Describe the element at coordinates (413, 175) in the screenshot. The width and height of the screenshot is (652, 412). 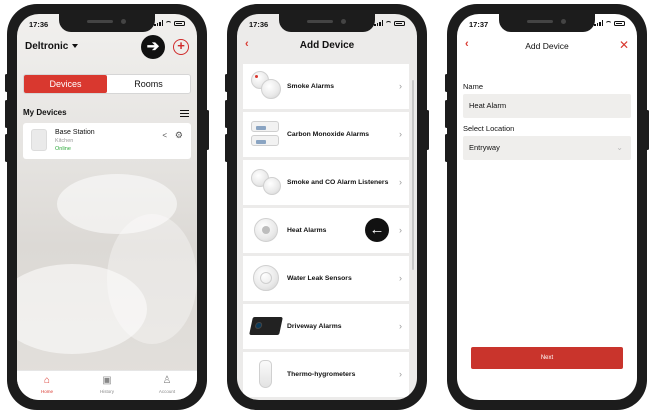
I see `scrollbar` at that location.